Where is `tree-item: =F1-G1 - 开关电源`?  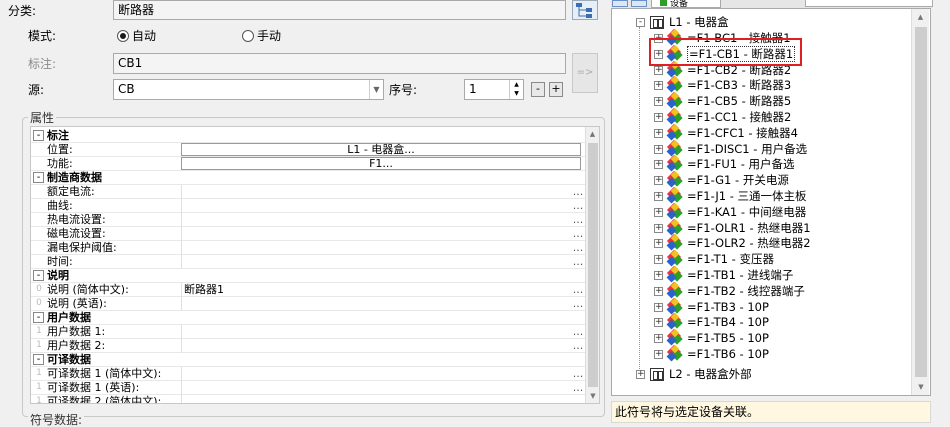 tree-item: =F1-G1 - 开关电源 is located at coordinates (738, 180).